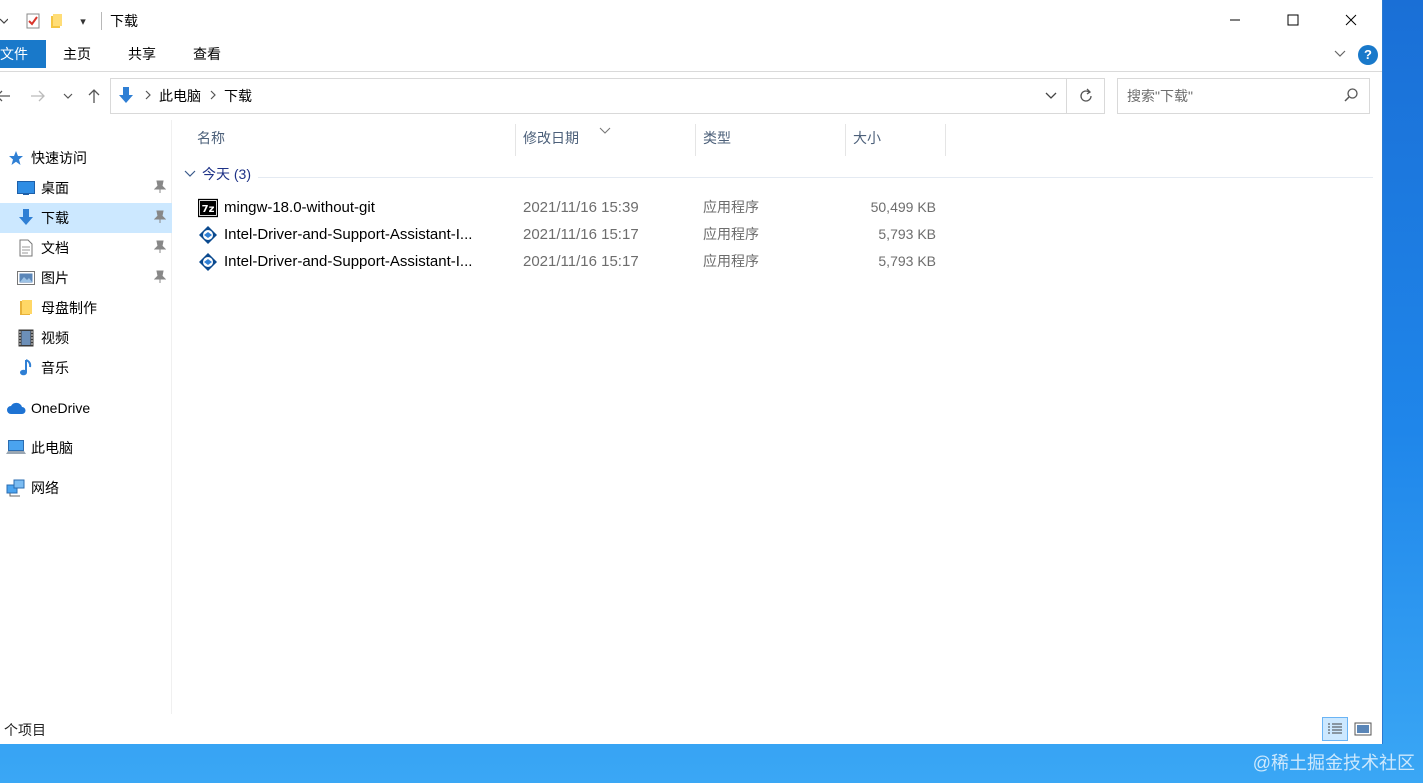  I want to click on tab-home: 主页, so click(77, 54).